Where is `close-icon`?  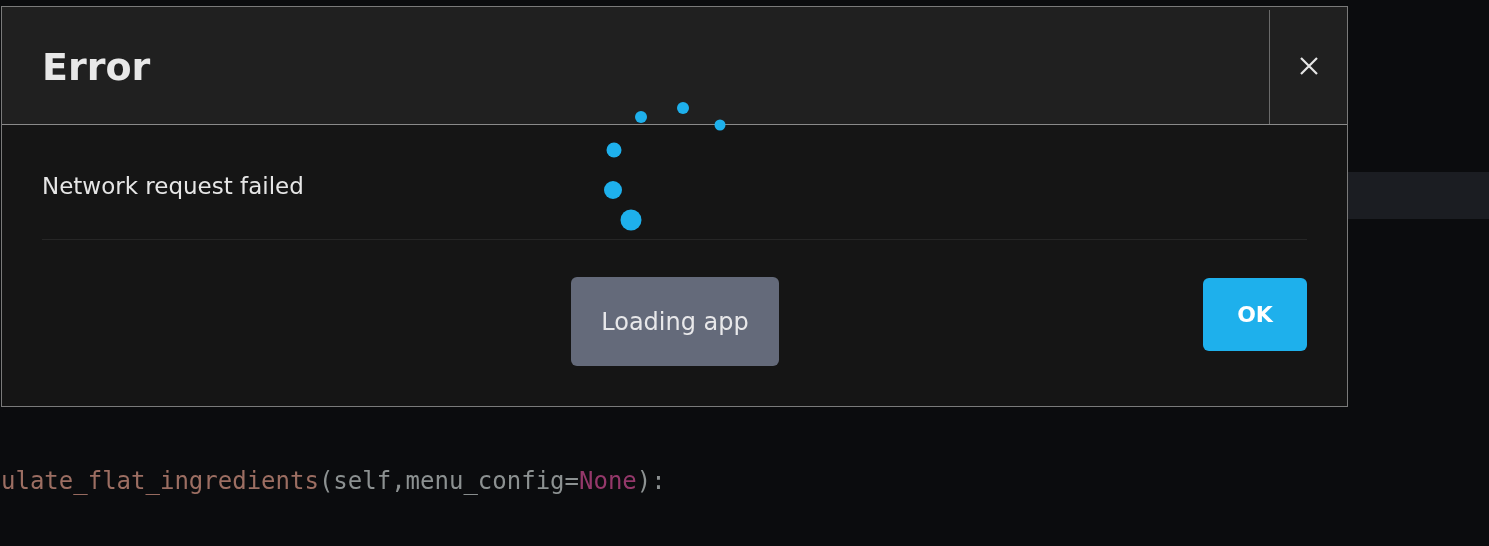 close-icon is located at coordinates (1308, 65).